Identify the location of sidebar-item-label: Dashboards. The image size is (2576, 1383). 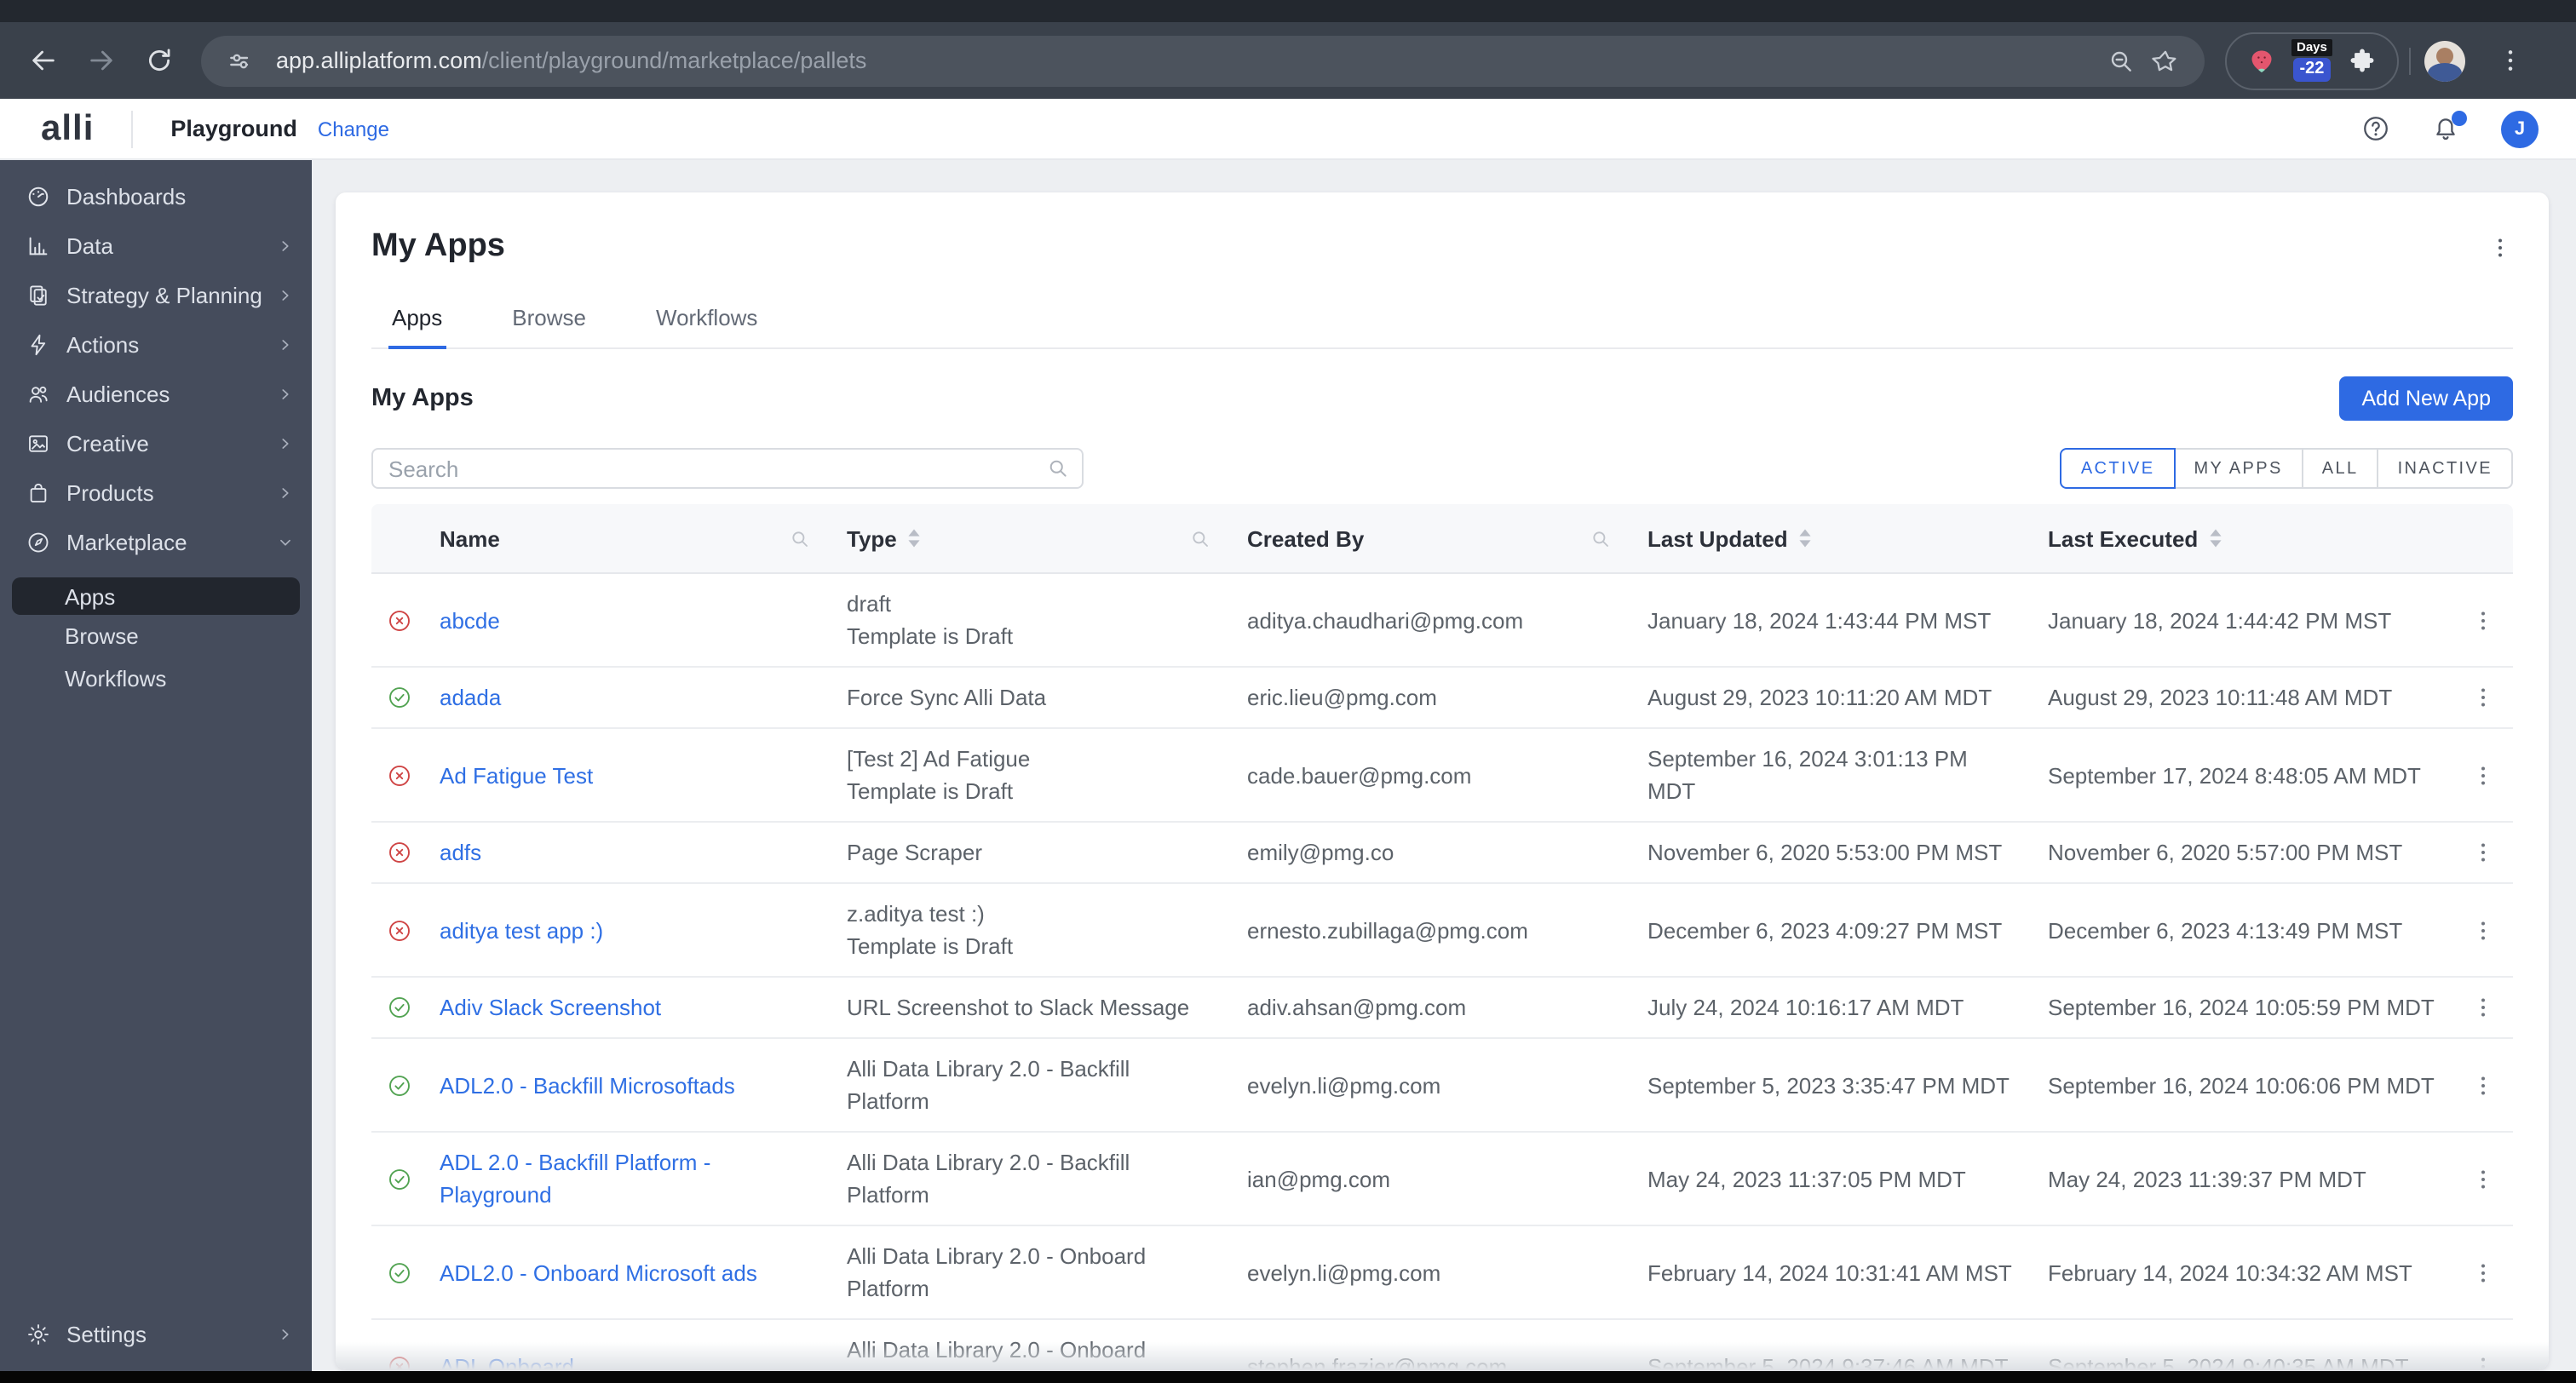
(126, 196).